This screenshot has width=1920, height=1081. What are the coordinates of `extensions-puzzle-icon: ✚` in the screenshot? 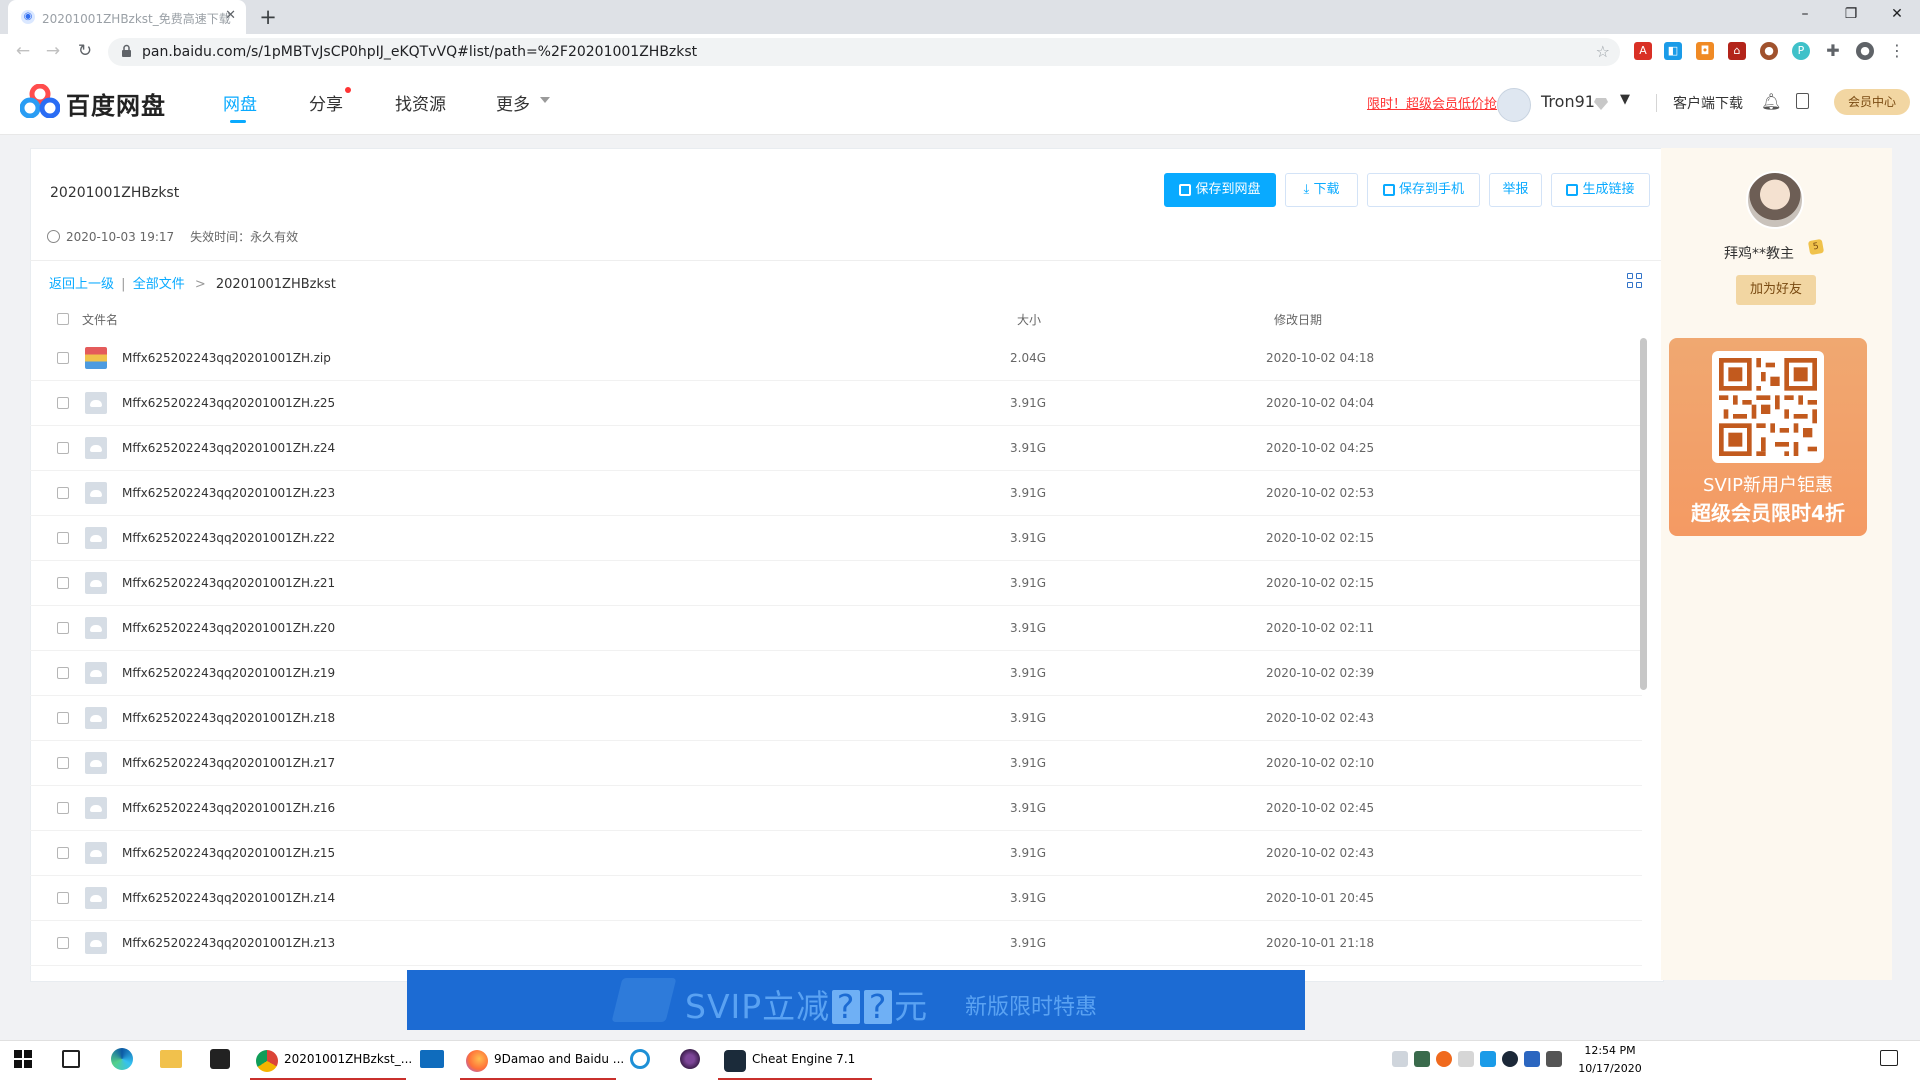 It's located at (1833, 51).